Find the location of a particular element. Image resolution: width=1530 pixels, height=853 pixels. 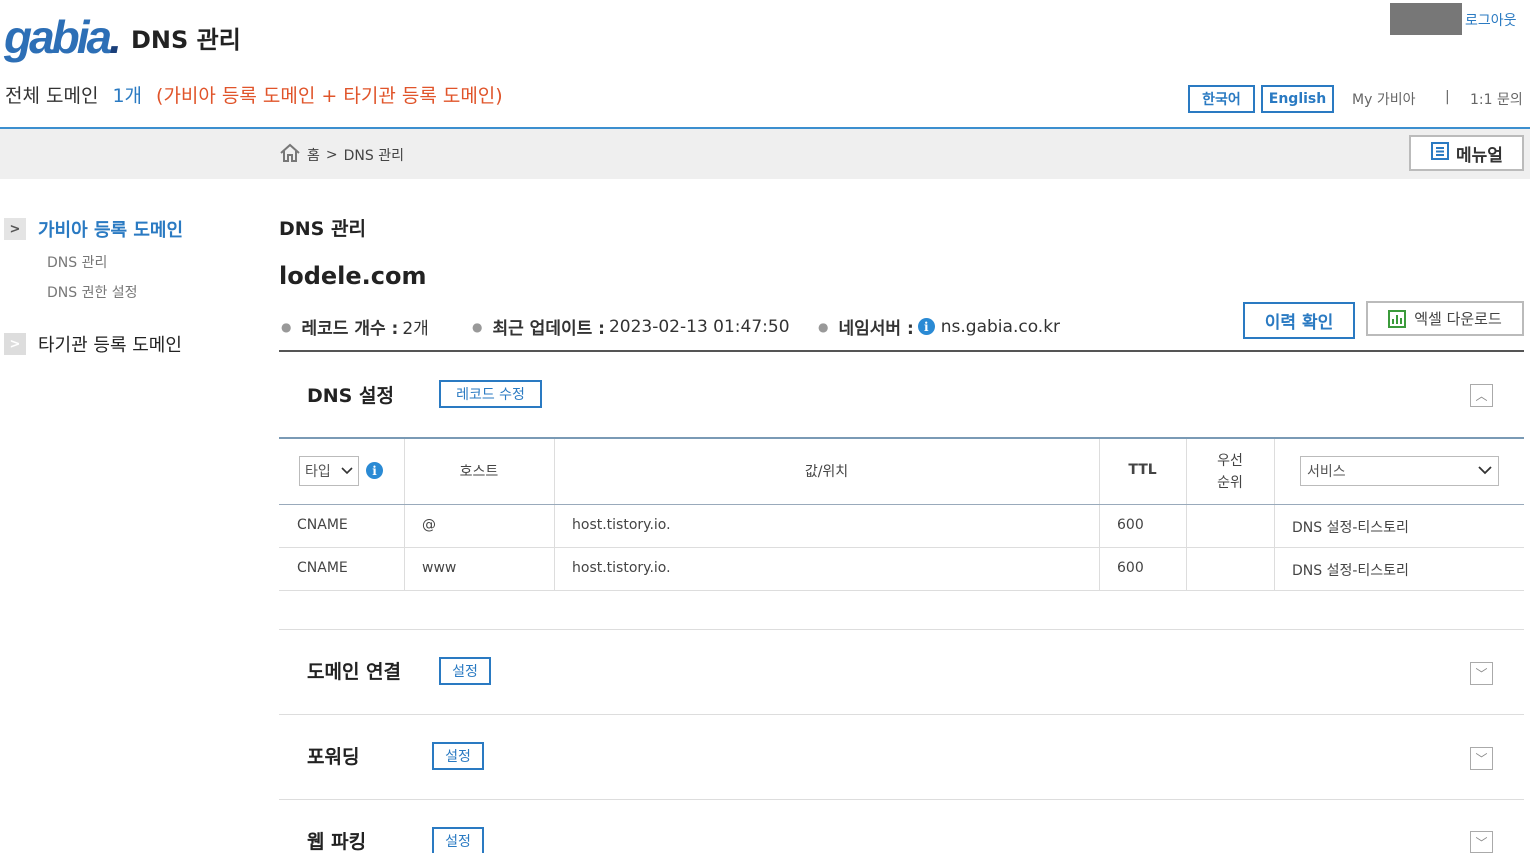

domain-summary: 전체 도메인 1개 (가비아 등록 도메인 + 타기관 등록 도메인) is located at coordinates (254, 94).